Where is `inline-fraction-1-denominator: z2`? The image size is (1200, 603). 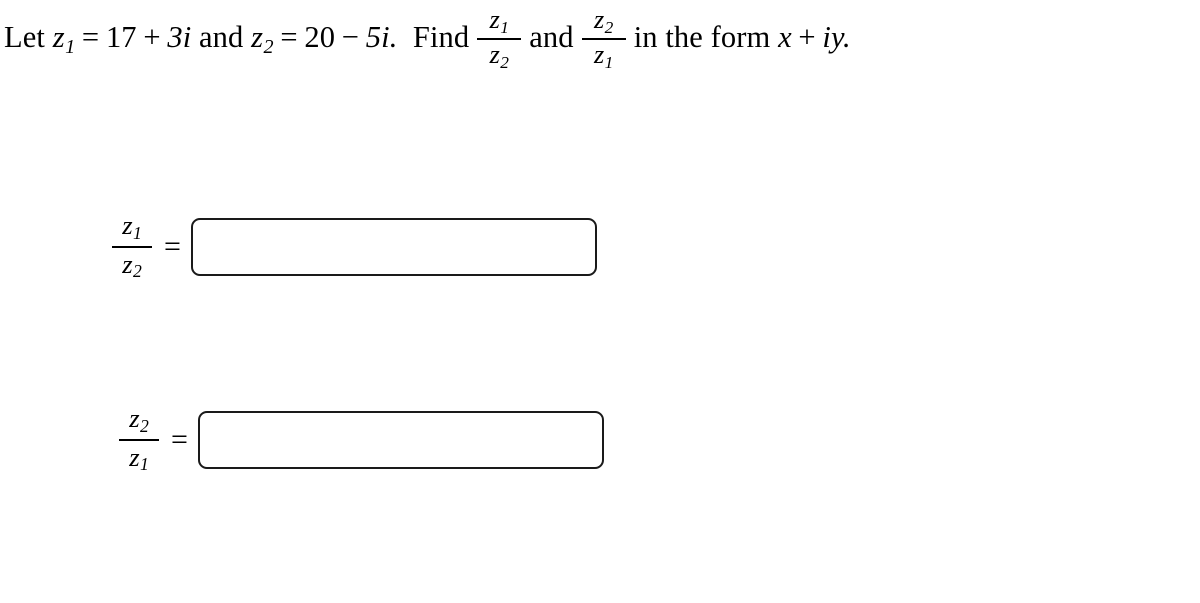
inline-fraction-1-denominator: z2 is located at coordinates (499, 55).